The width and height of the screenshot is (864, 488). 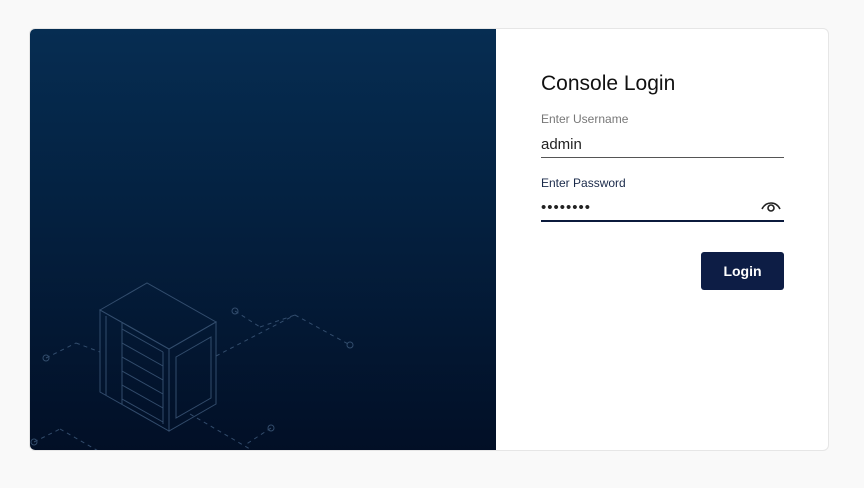 I want to click on page-title: Console Login, so click(x=608, y=83).